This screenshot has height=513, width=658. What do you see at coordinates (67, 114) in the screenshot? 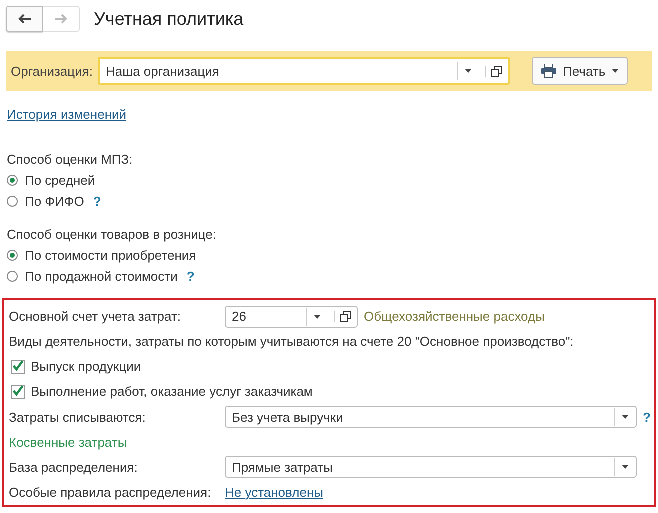
I see `history-link: История изменений` at bounding box center [67, 114].